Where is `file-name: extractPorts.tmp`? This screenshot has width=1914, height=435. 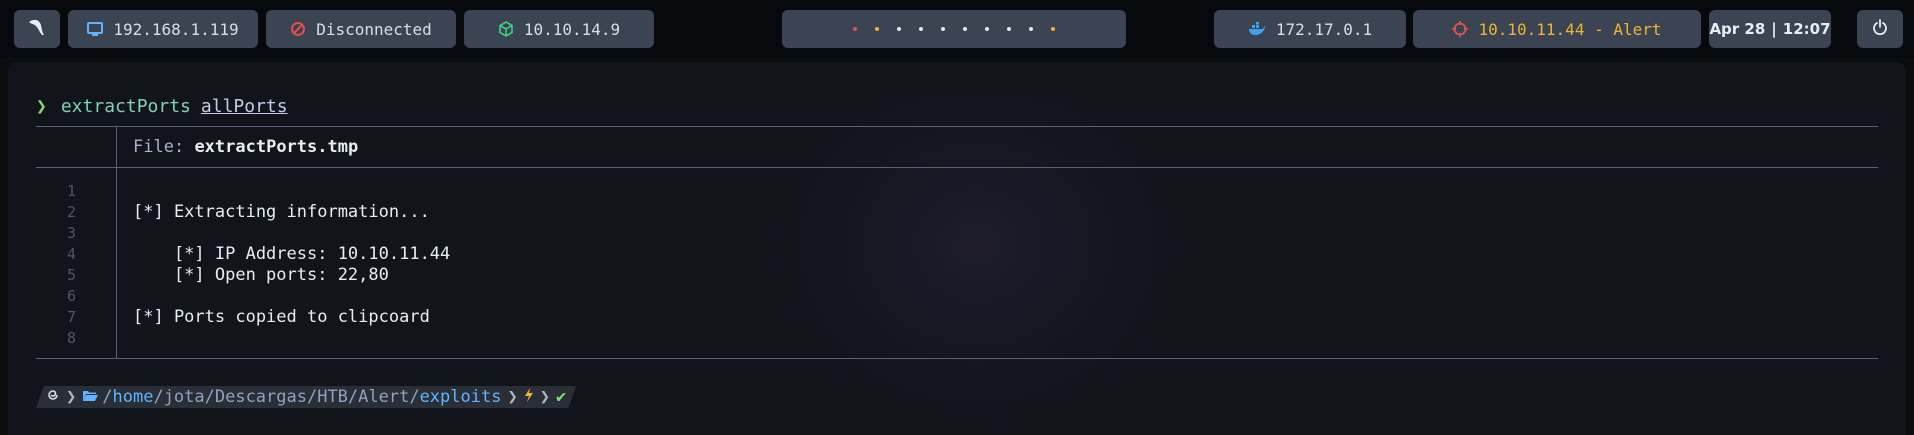
file-name: extractPorts.tmp is located at coordinates (276, 147).